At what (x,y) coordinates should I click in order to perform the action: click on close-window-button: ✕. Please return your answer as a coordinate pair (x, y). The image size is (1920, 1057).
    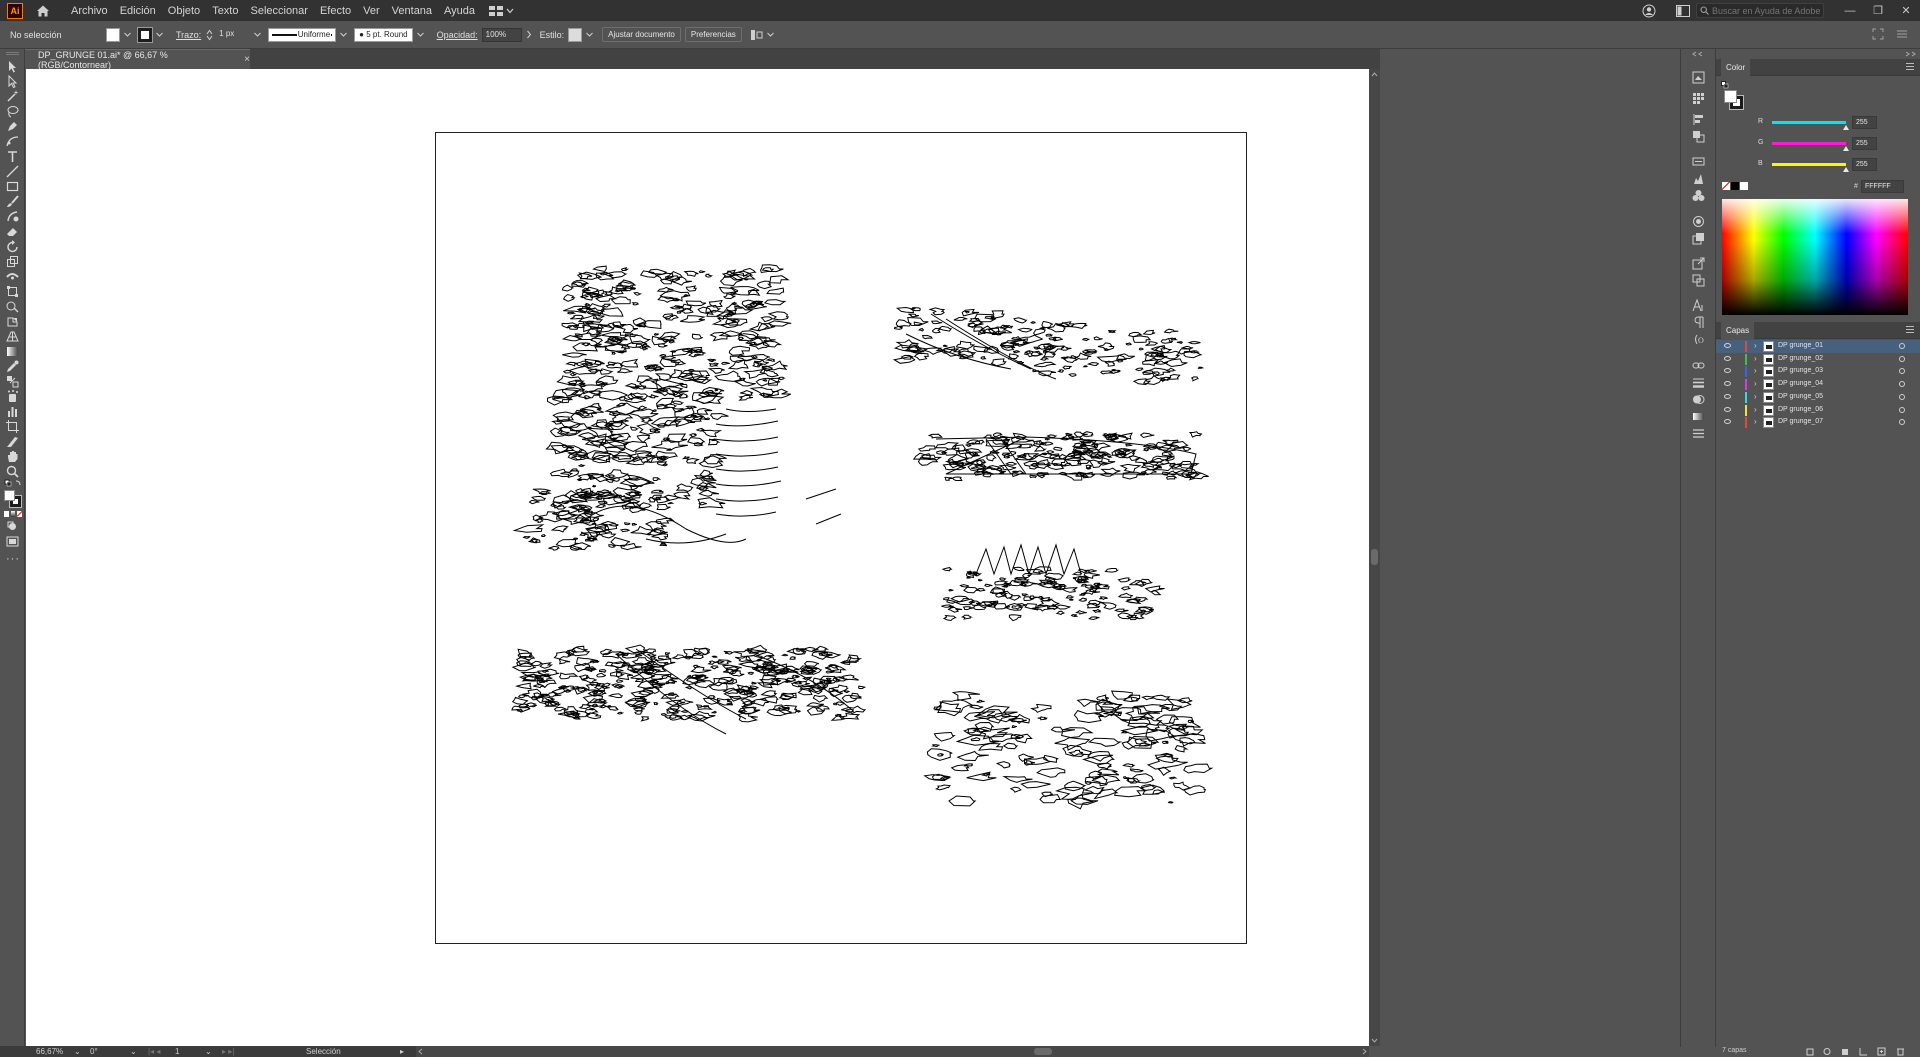
    Looking at the image, I should click on (1906, 10).